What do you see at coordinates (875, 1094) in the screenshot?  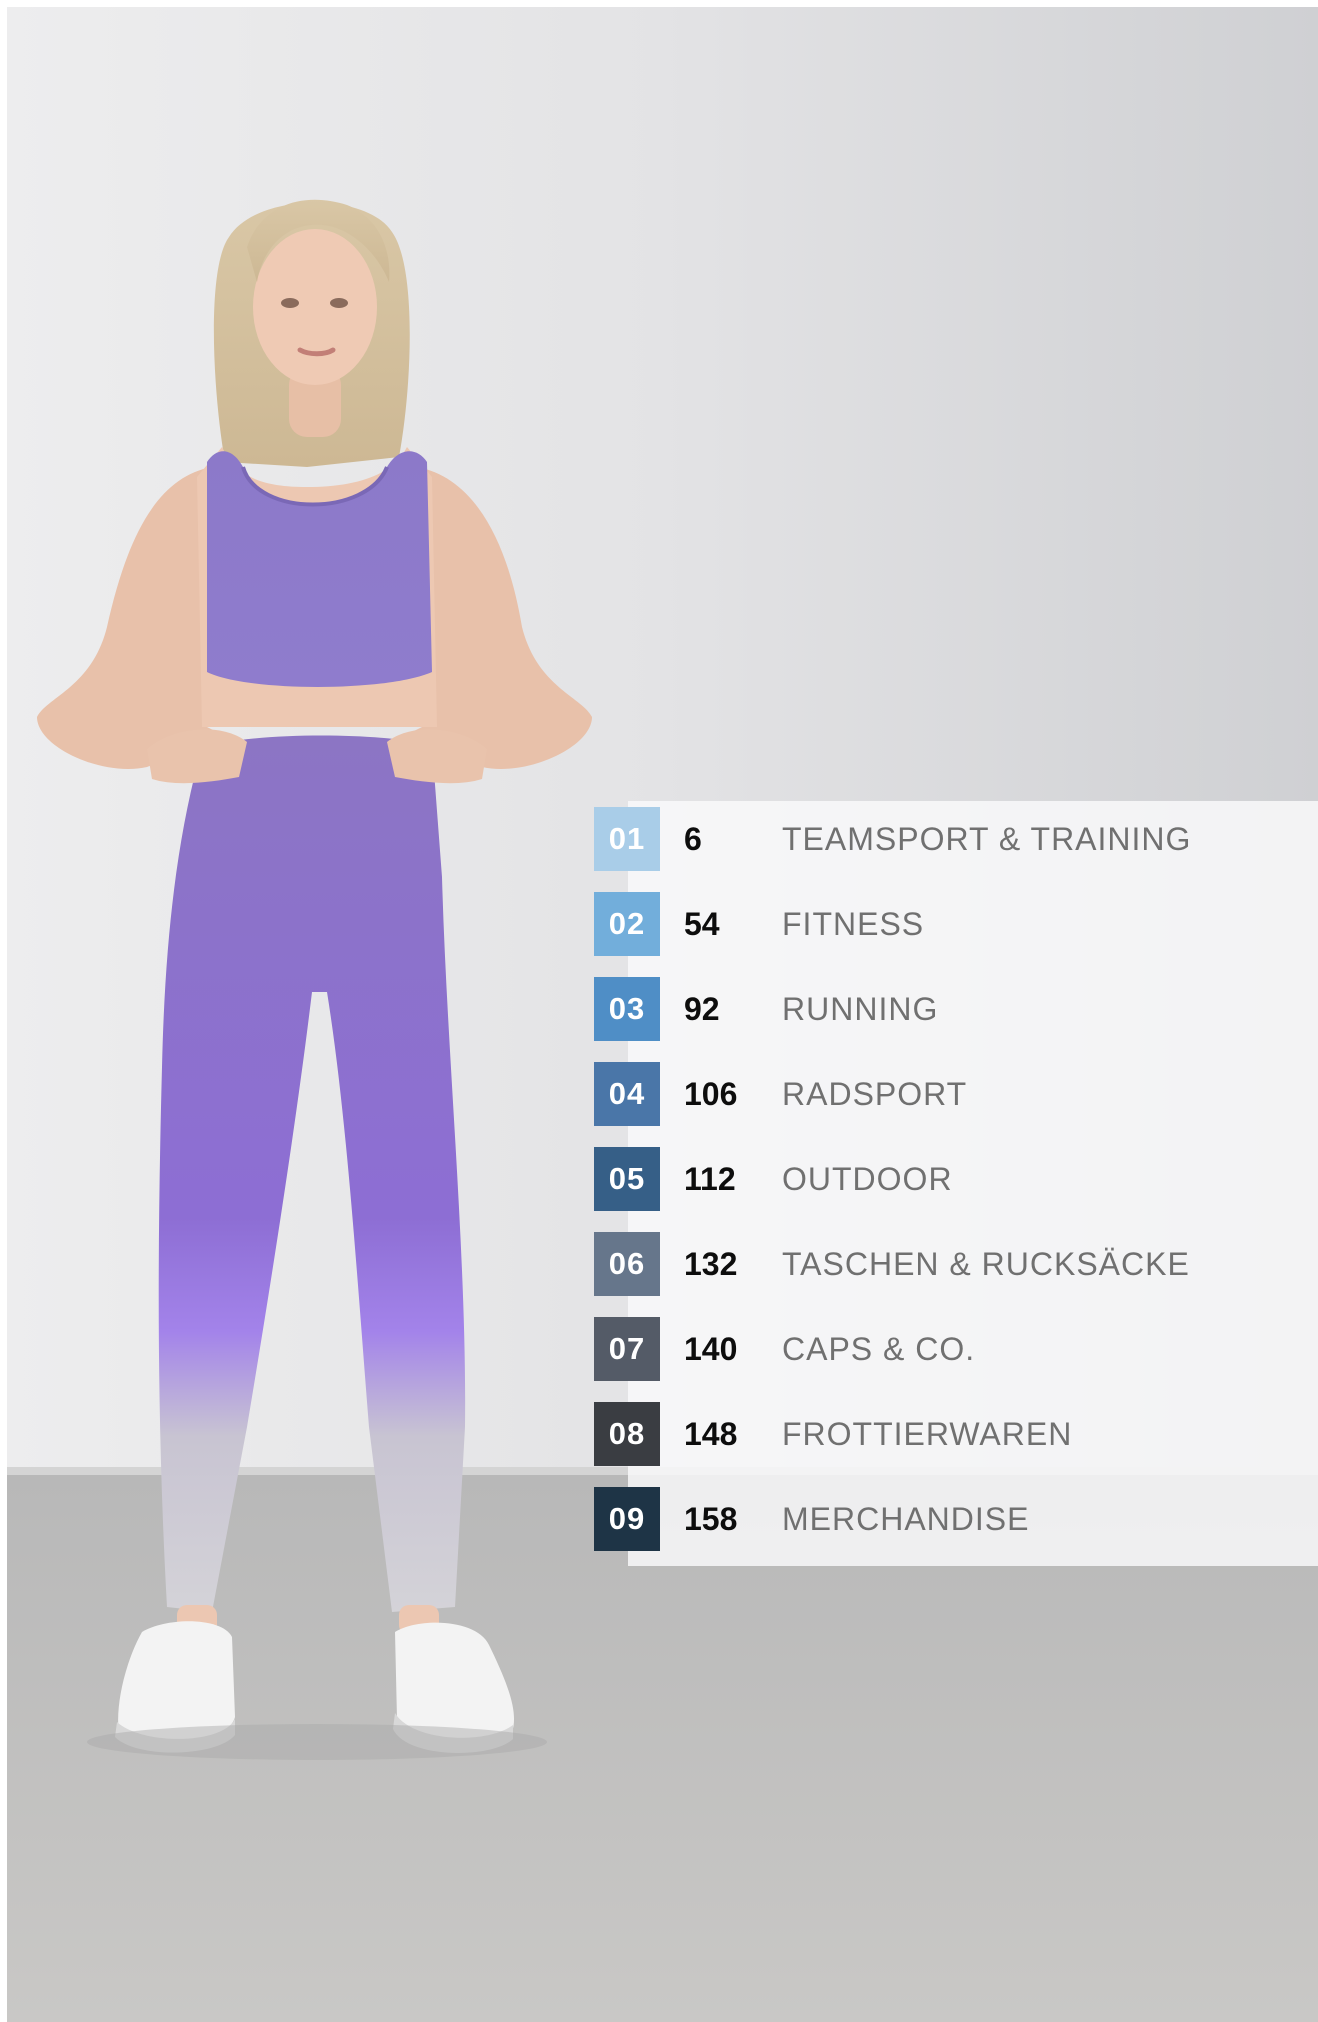 I see `chapter-title: RADSPORT` at bounding box center [875, 1094].